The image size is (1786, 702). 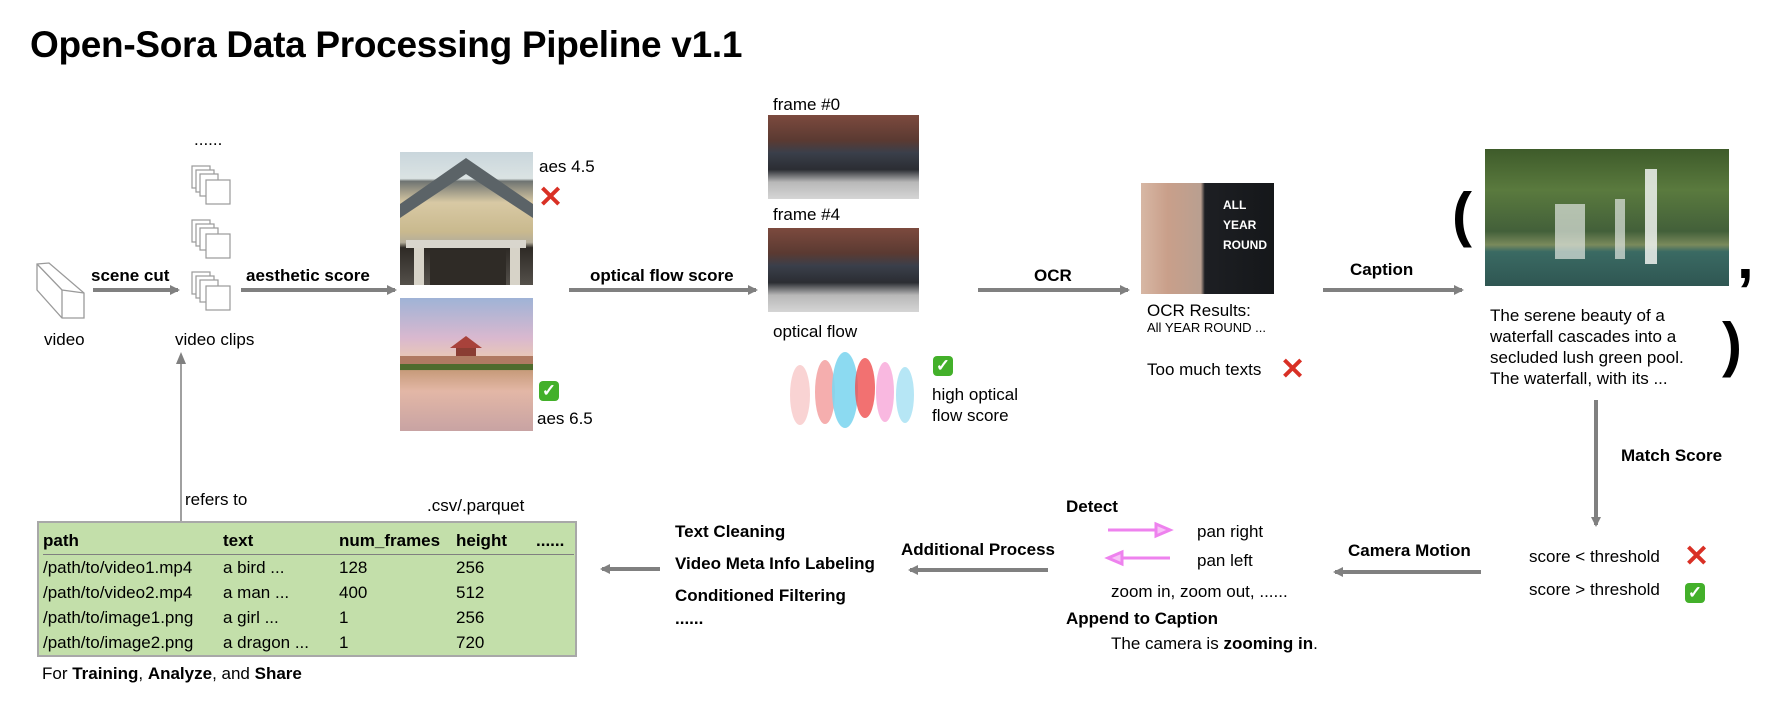 I want to click on additional-process-label: Additional Process, so click(x=978, y=549).